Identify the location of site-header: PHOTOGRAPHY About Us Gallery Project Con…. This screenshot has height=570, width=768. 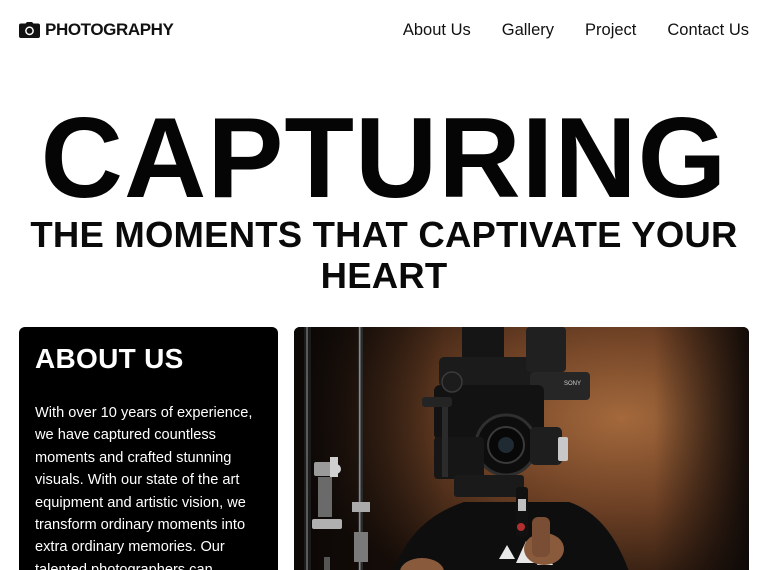
(384, 30).